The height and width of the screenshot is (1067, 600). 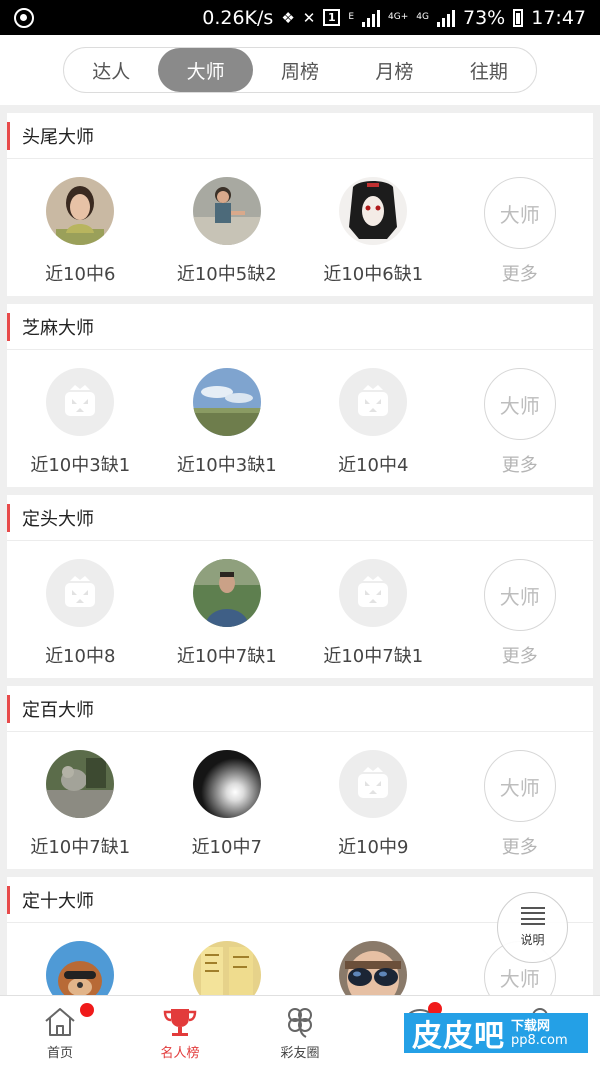 I want to click on master-row: 近10中3缺1 近10中3缺1 近10中4 大师更多, so click(x=300, y=418).